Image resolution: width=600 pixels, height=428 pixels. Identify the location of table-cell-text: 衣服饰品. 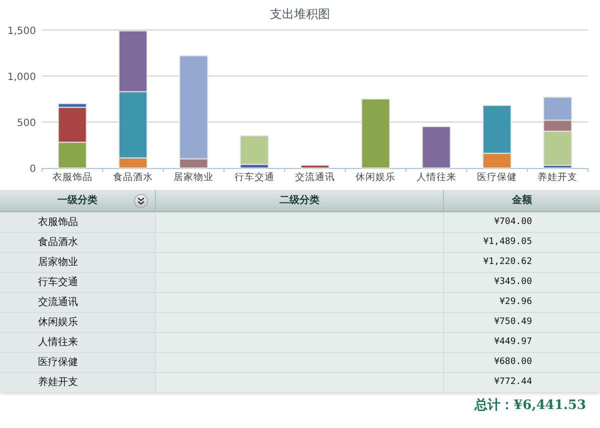
(58, 223).